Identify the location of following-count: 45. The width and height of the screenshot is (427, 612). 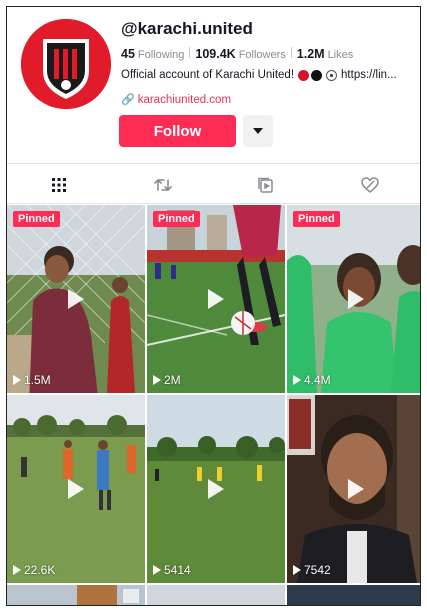
(128, 54).